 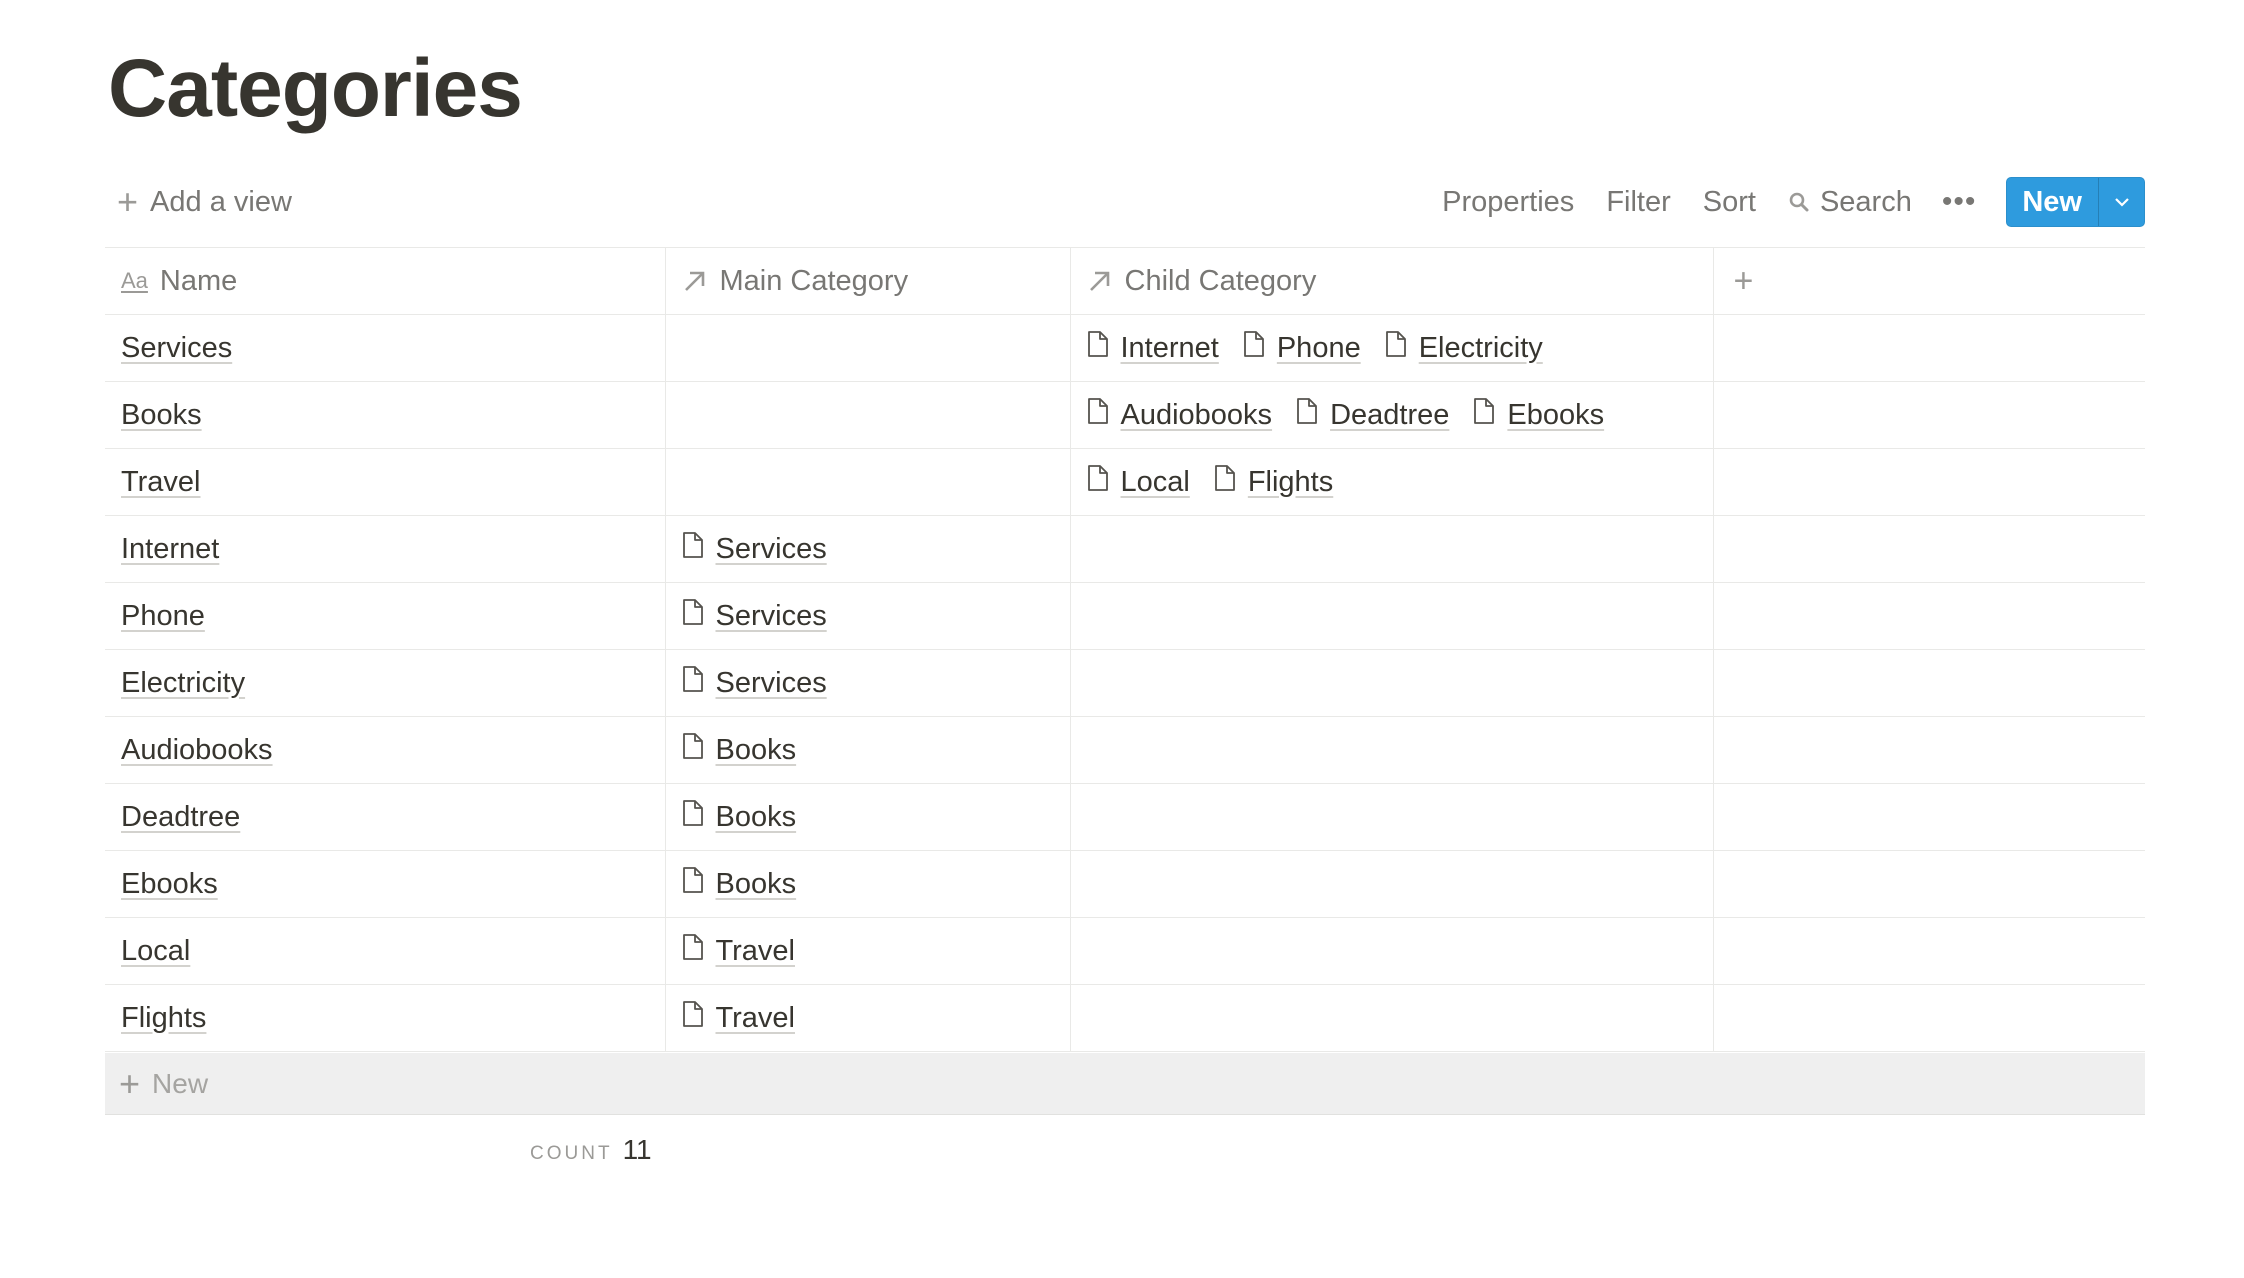 What do you see at coordinates (385, 281) in the screenshot?
I see `column-header-name: Aa Name` at bounding box center [385, 281].